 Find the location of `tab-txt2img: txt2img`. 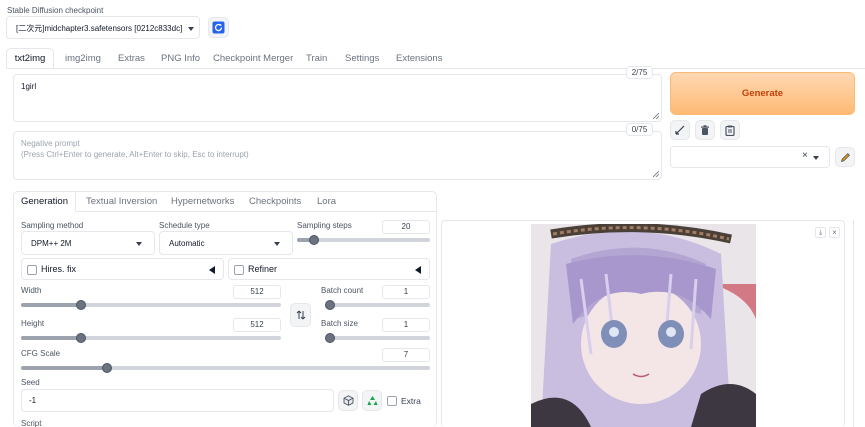

tab-txt2img: txt2img is located at coordinates (30, 58).